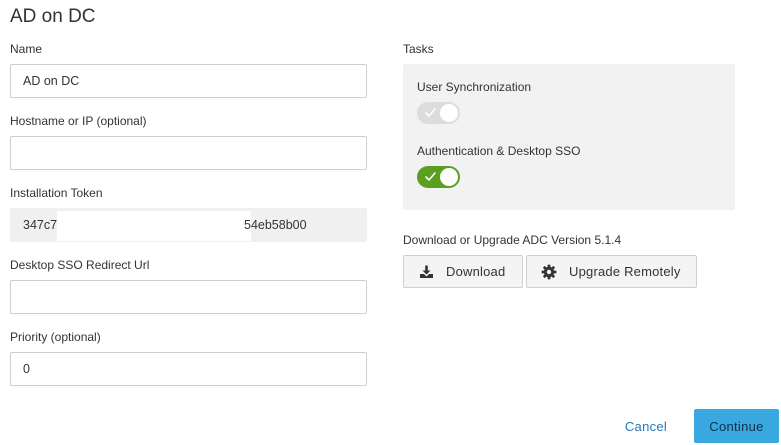 The height and width of the screenshot is (445, 781). Describe the element at coordinates (56, 193) in the screenshot. I see `installation-token-label: Installation Token` at that location.